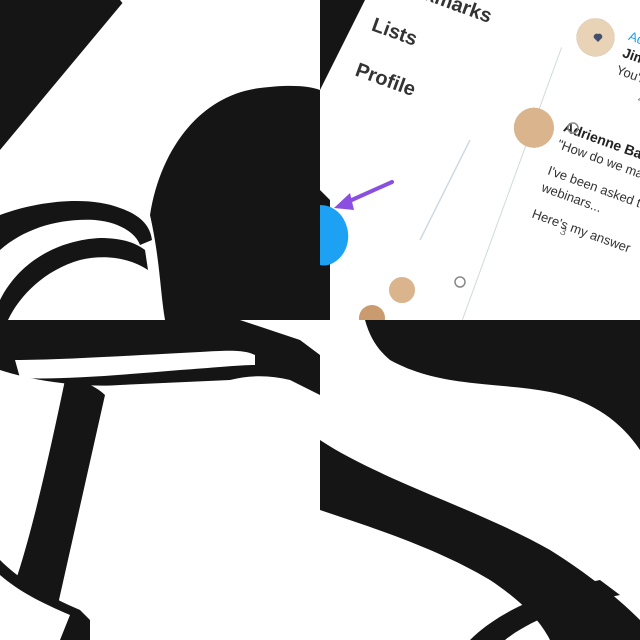  I want to click on nav-lists: Lists, so click(394, 33).